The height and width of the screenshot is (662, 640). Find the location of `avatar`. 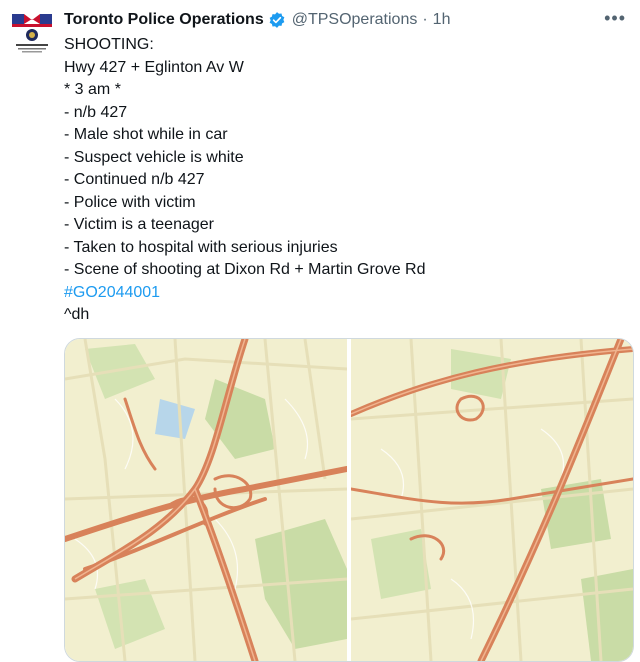

avatar is located at coordinates (32, 32).